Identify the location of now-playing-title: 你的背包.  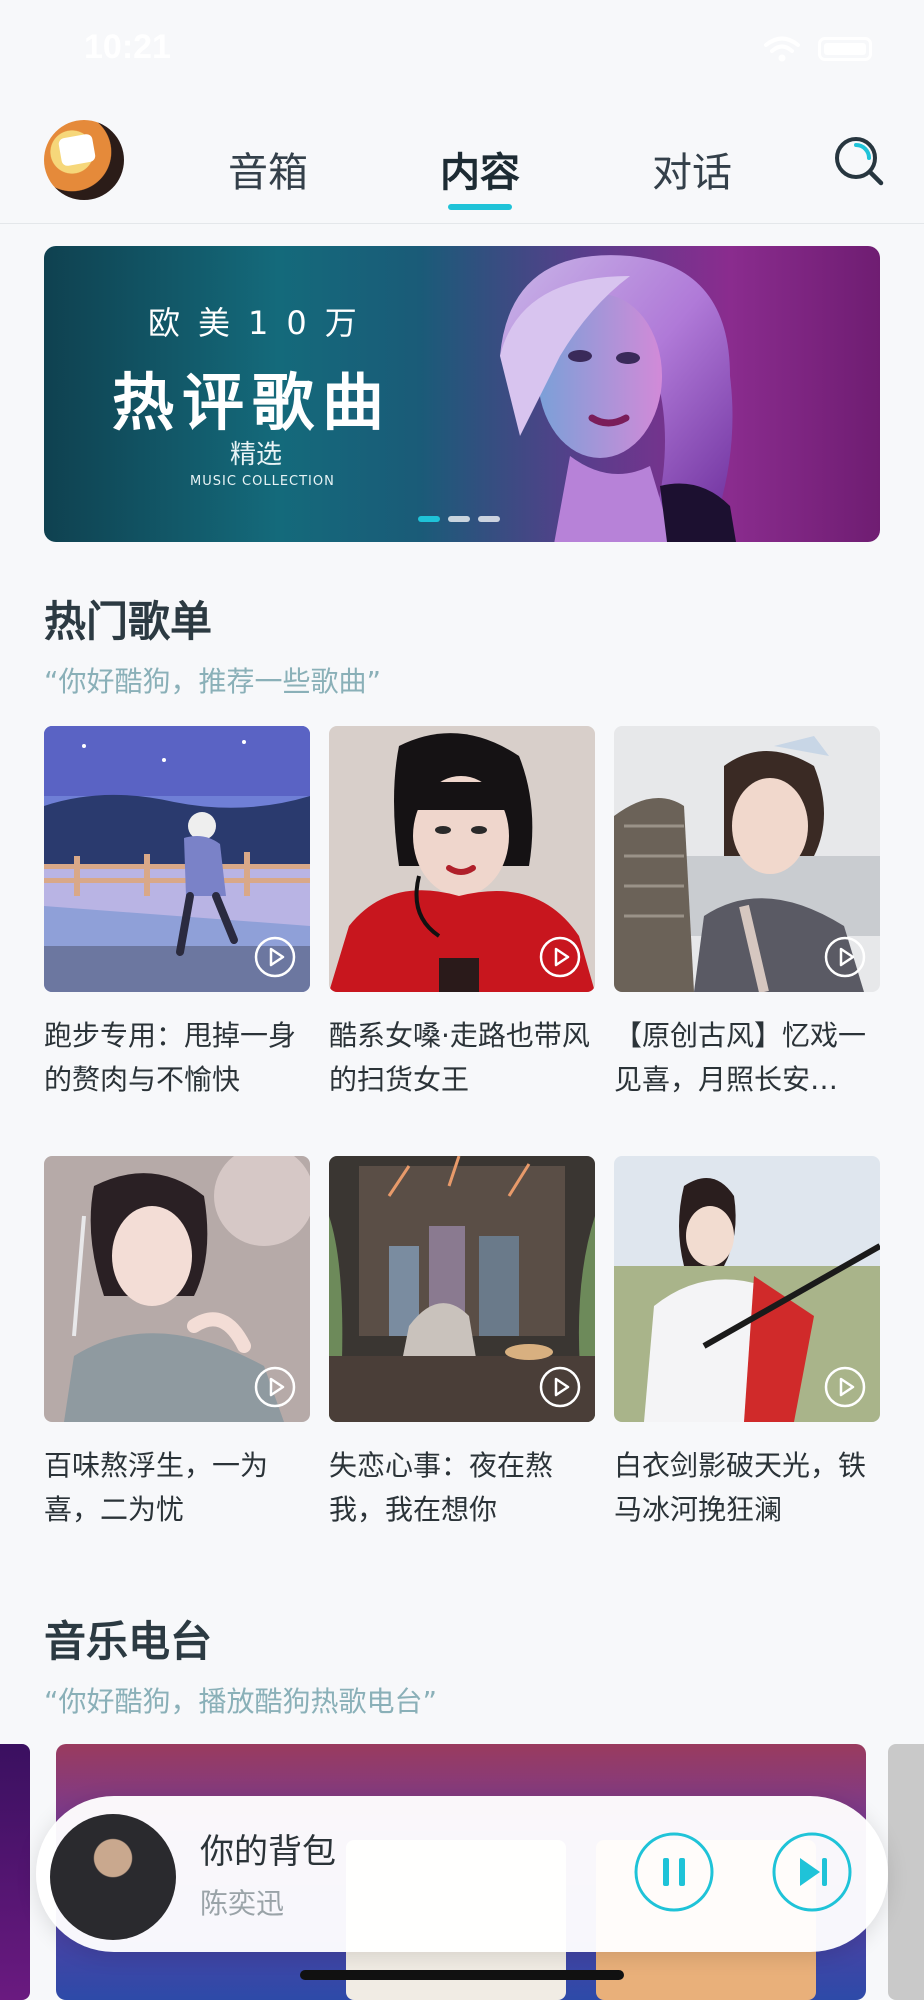
(268, 1852).